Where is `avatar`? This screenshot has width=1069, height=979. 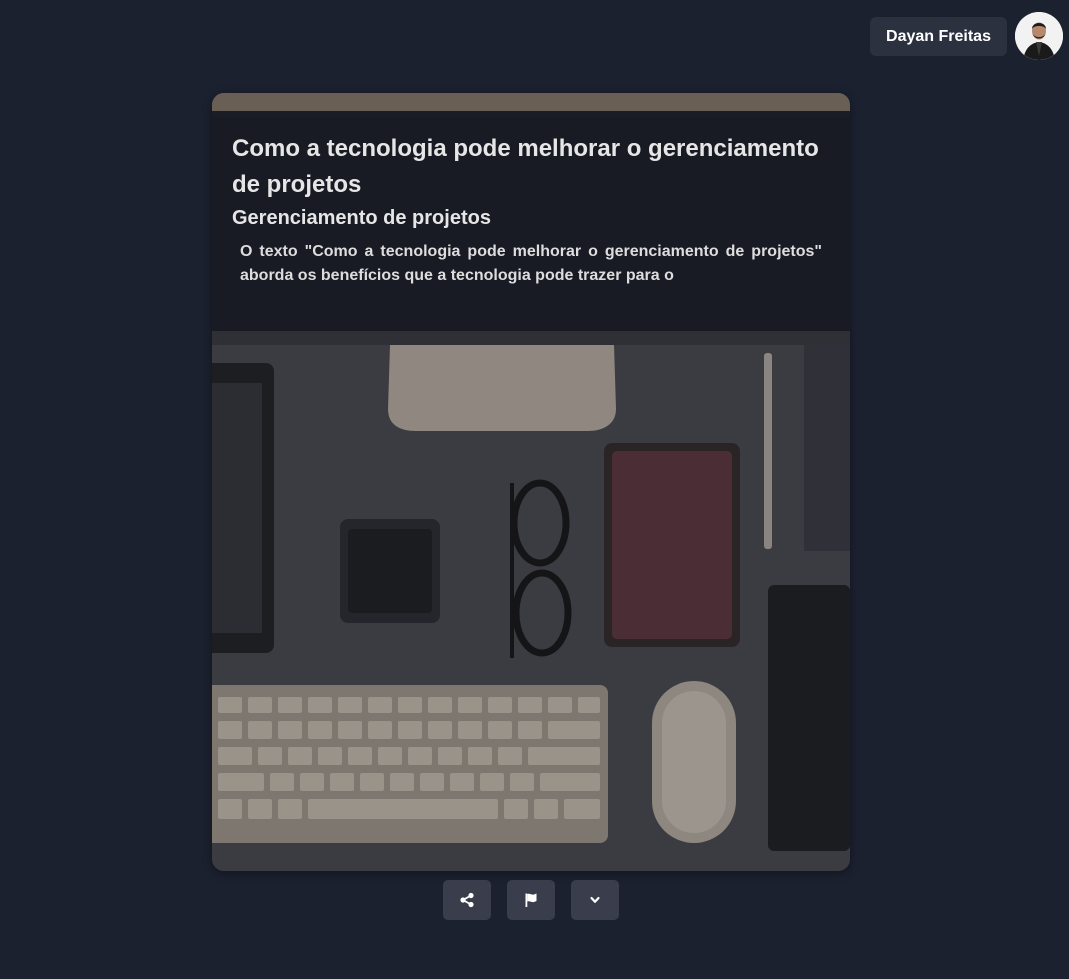
avatar is located at coordinates (1039, 36).